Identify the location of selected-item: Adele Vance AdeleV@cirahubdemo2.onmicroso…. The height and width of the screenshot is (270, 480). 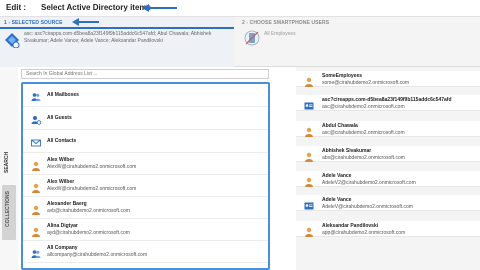
(388, 203).